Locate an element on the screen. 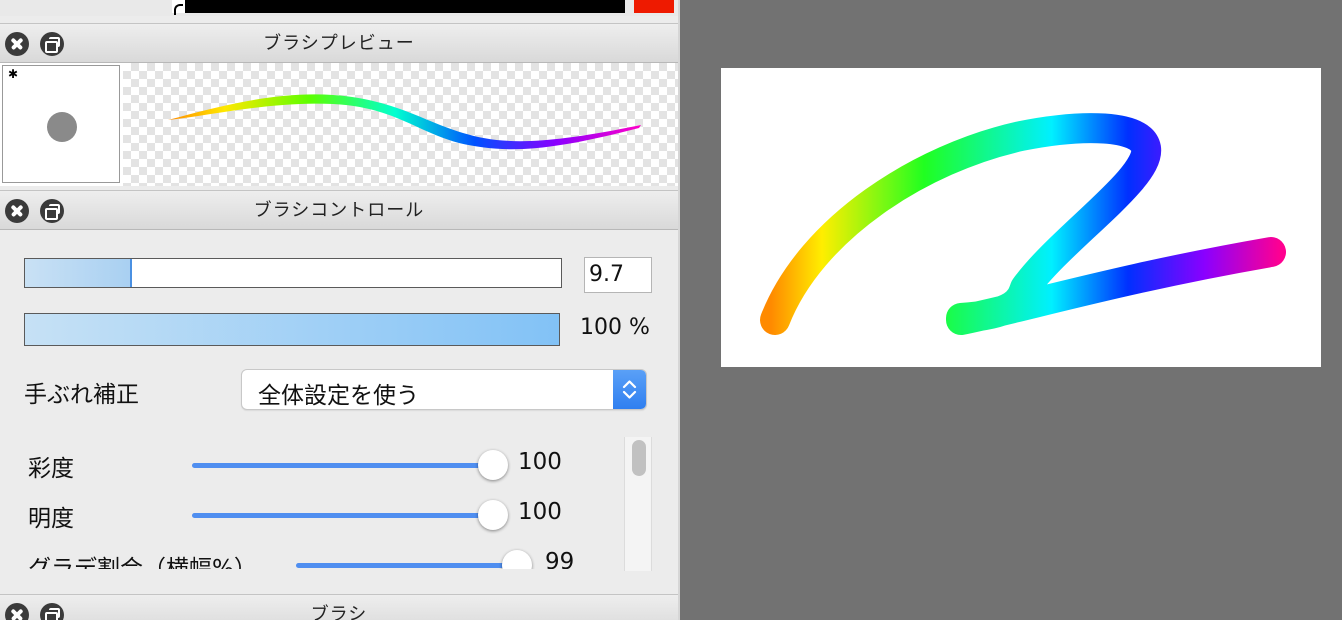  brightness-label: 明度 is located at coordinates (51, 519).